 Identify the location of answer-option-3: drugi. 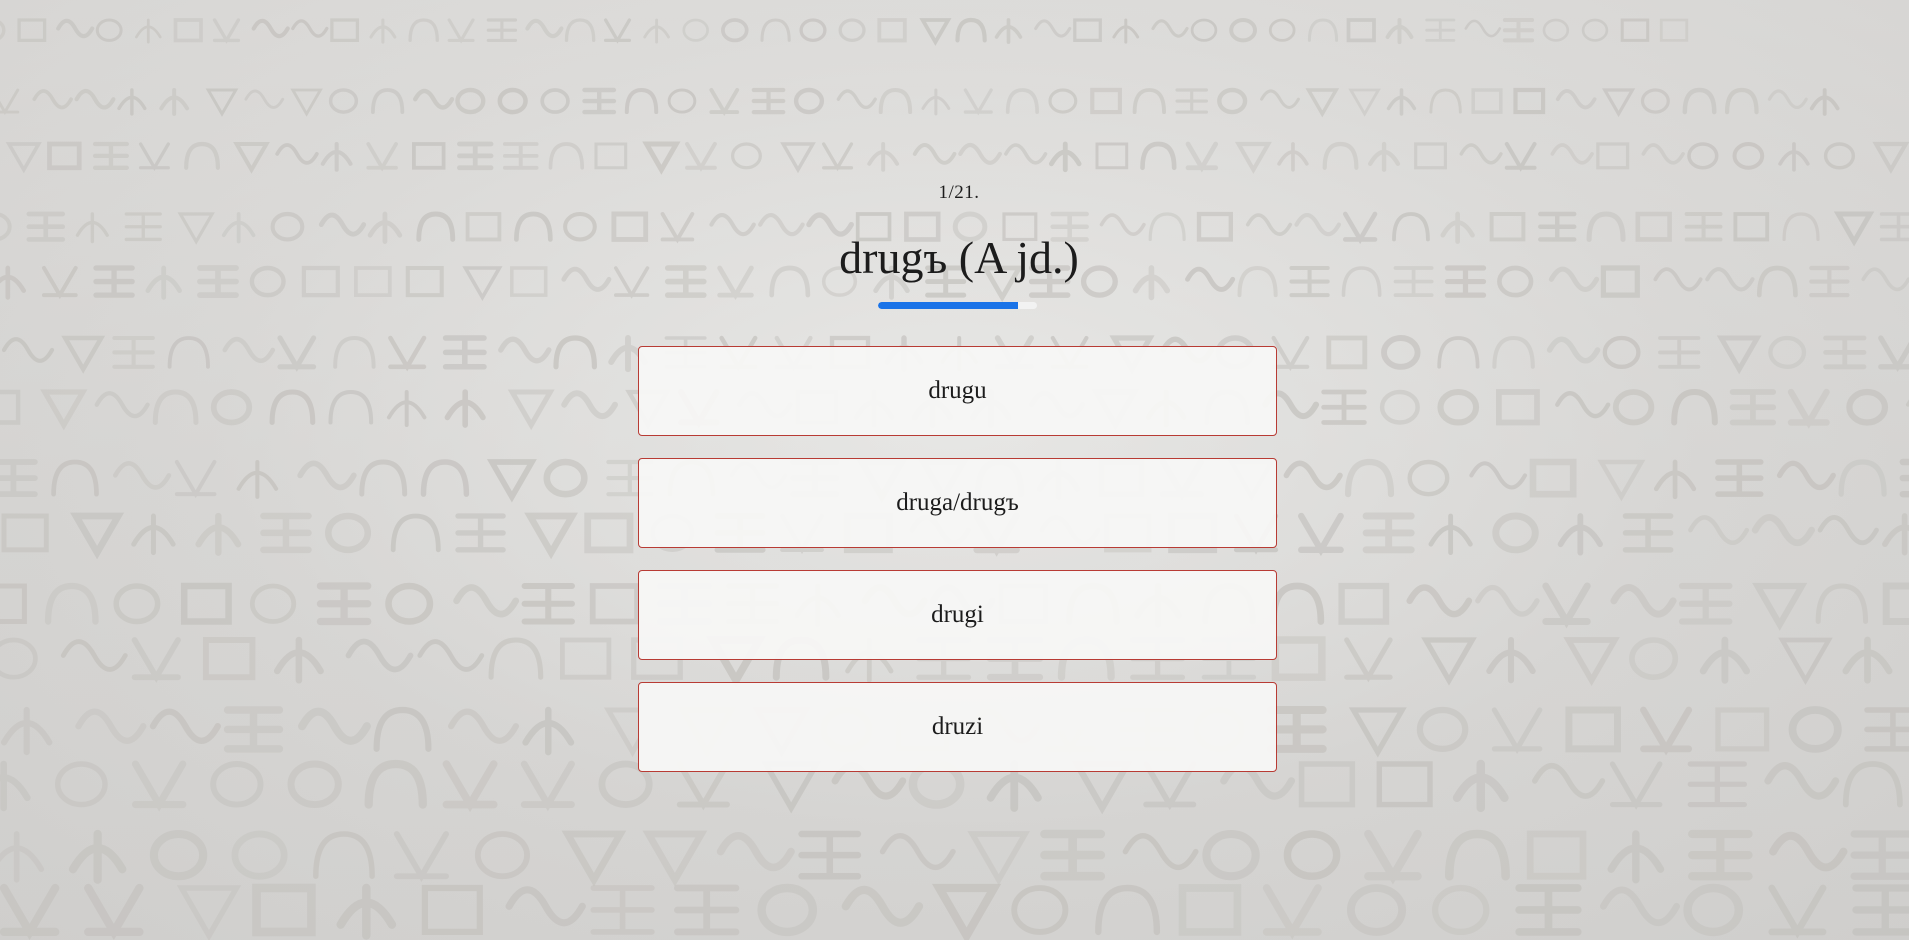
(957, 615).